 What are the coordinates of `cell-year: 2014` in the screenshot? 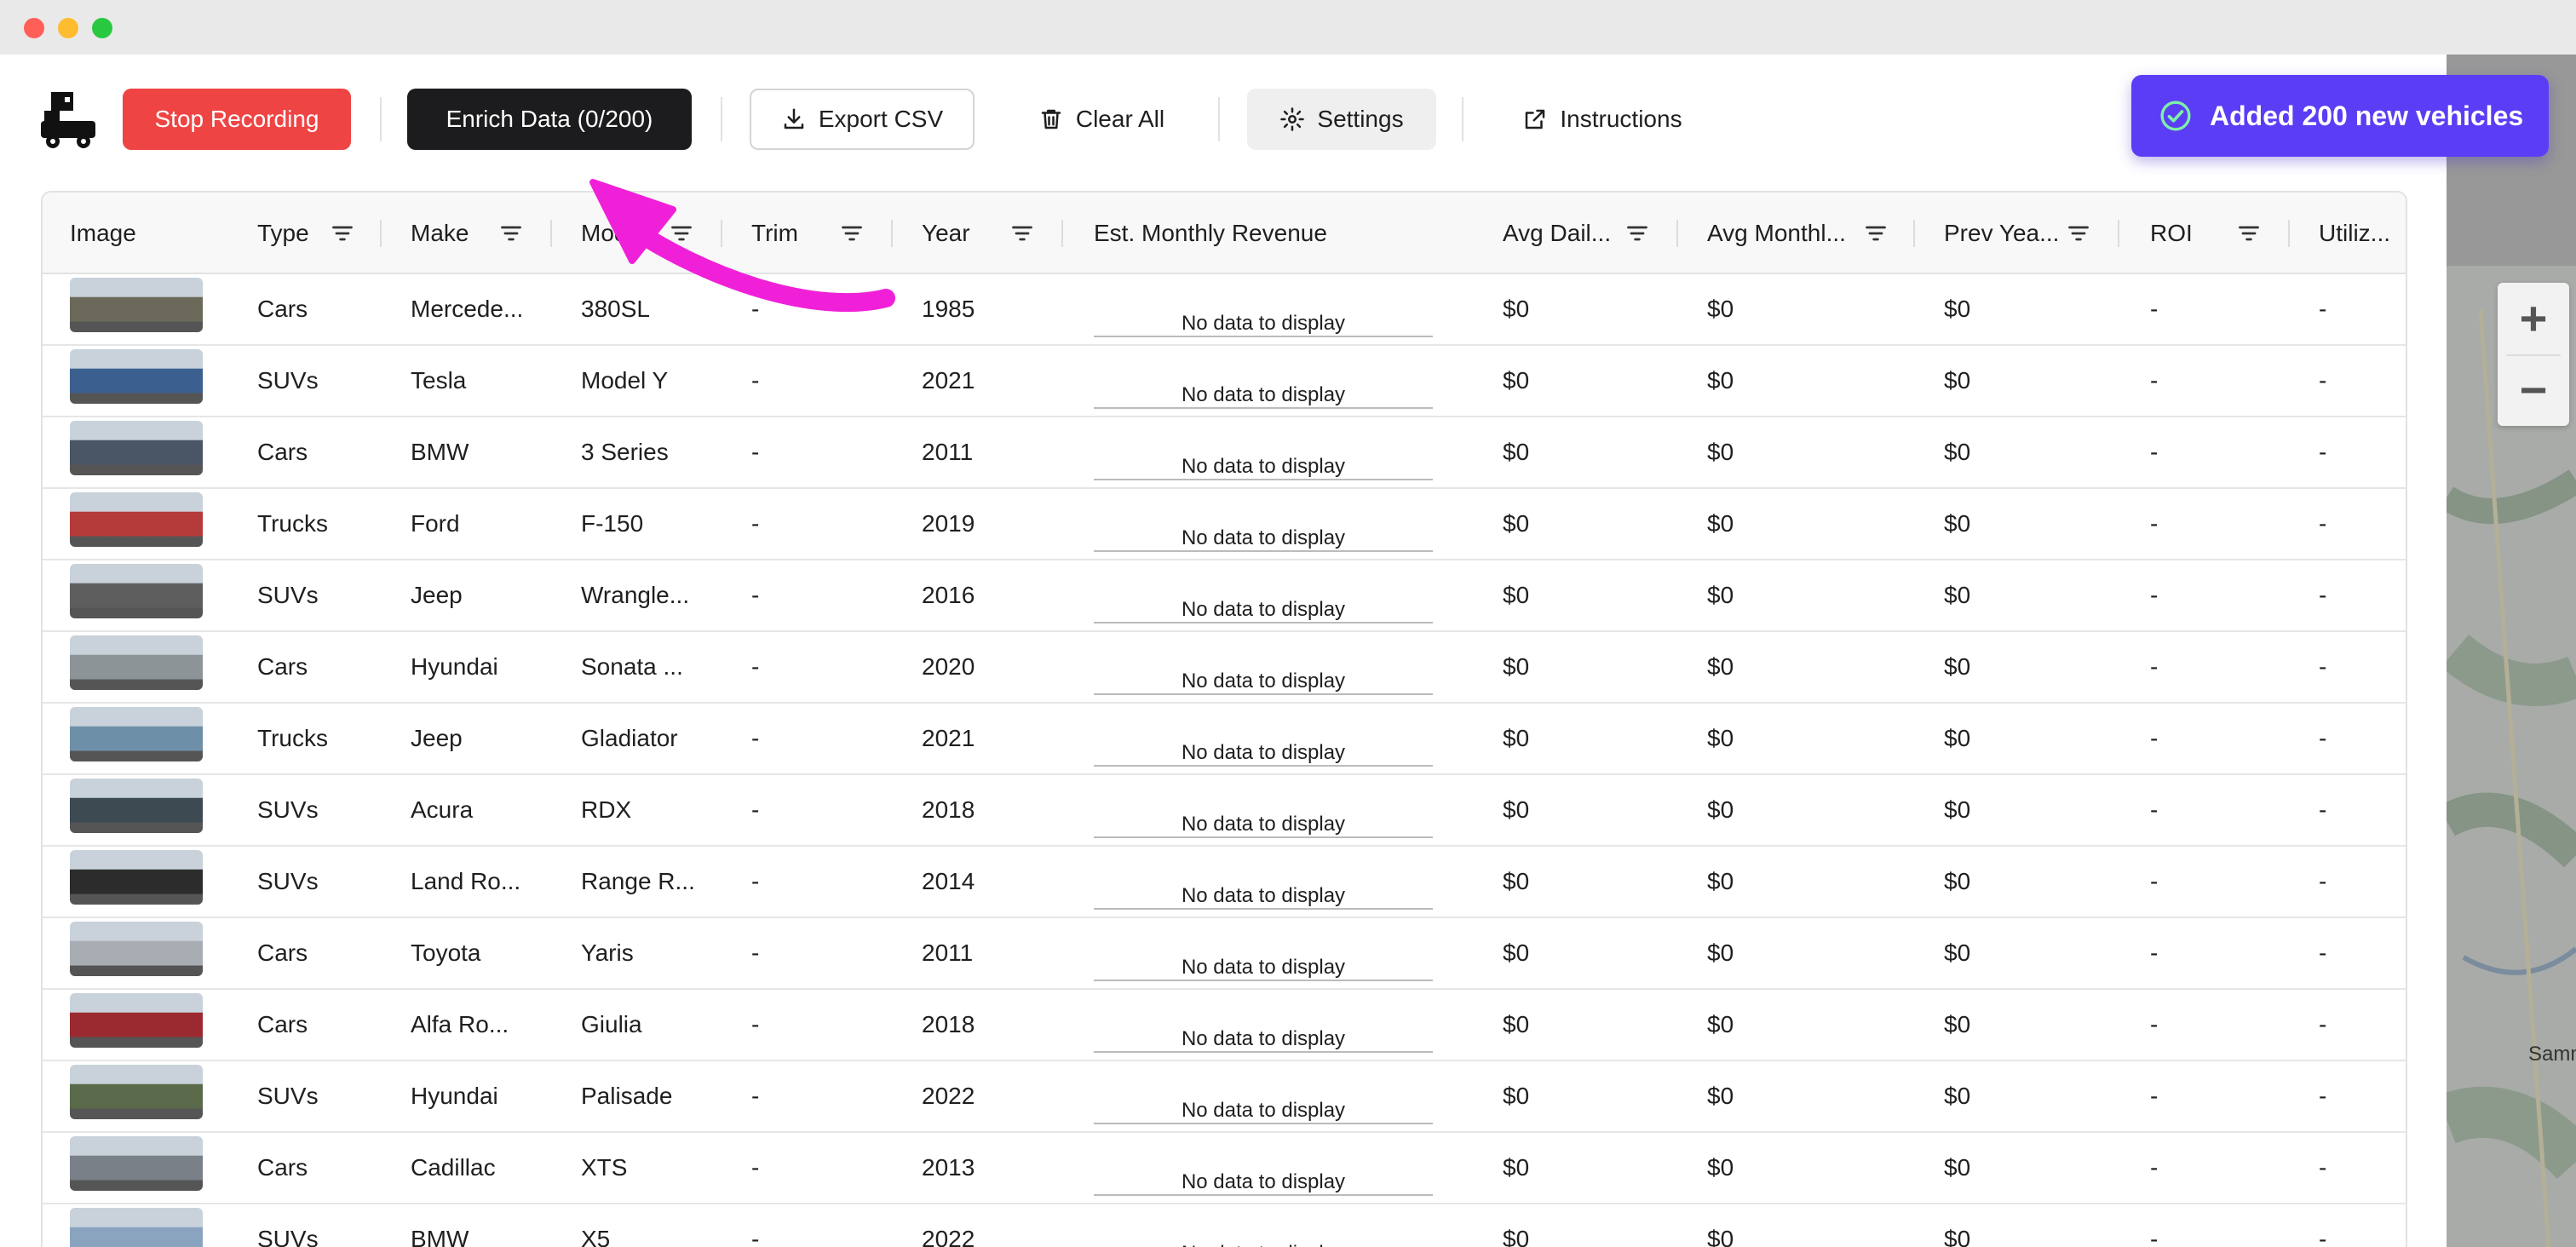 It's located at (949, 881).